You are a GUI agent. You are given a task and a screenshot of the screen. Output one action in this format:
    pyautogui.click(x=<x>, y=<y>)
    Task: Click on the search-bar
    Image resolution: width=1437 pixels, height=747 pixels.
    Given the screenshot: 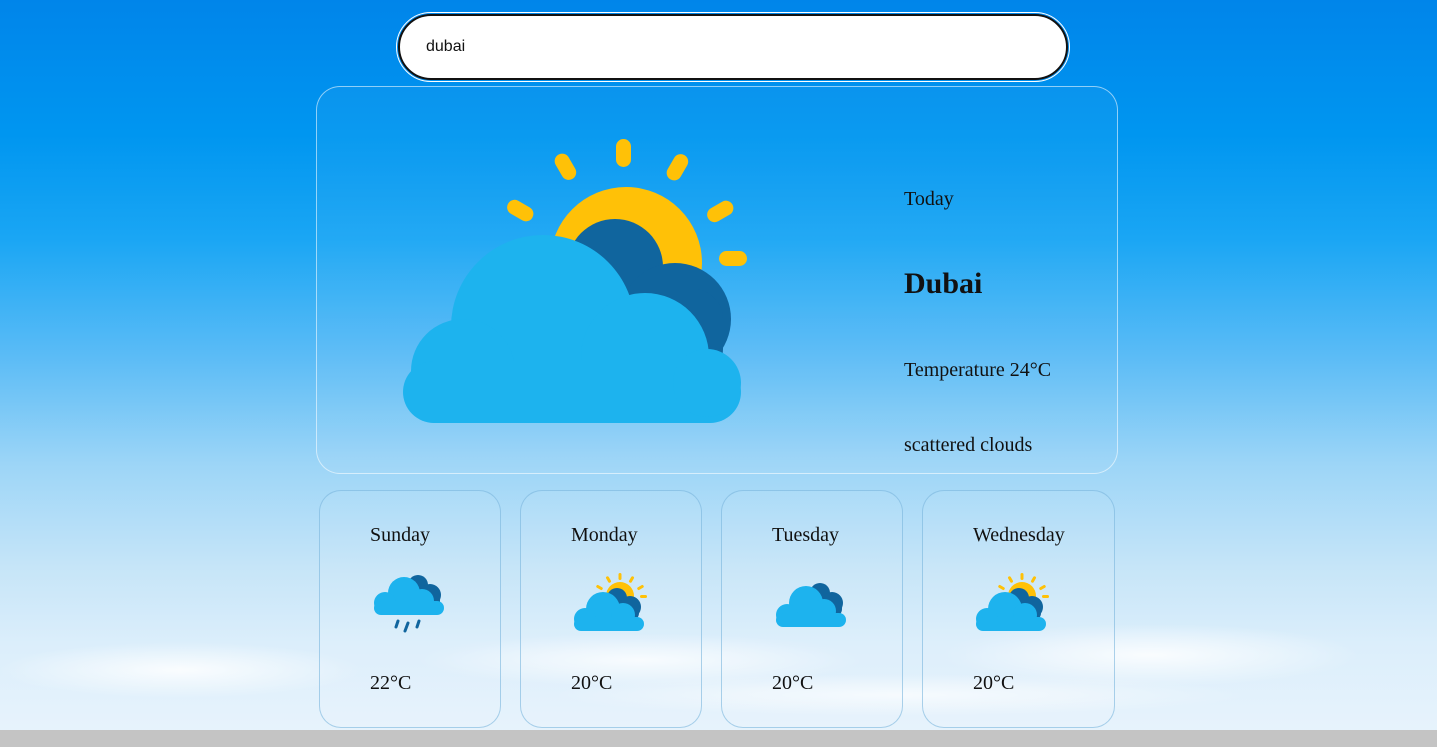 What is the action you would take?
    pyautogui.click(x=733, y=47)
    